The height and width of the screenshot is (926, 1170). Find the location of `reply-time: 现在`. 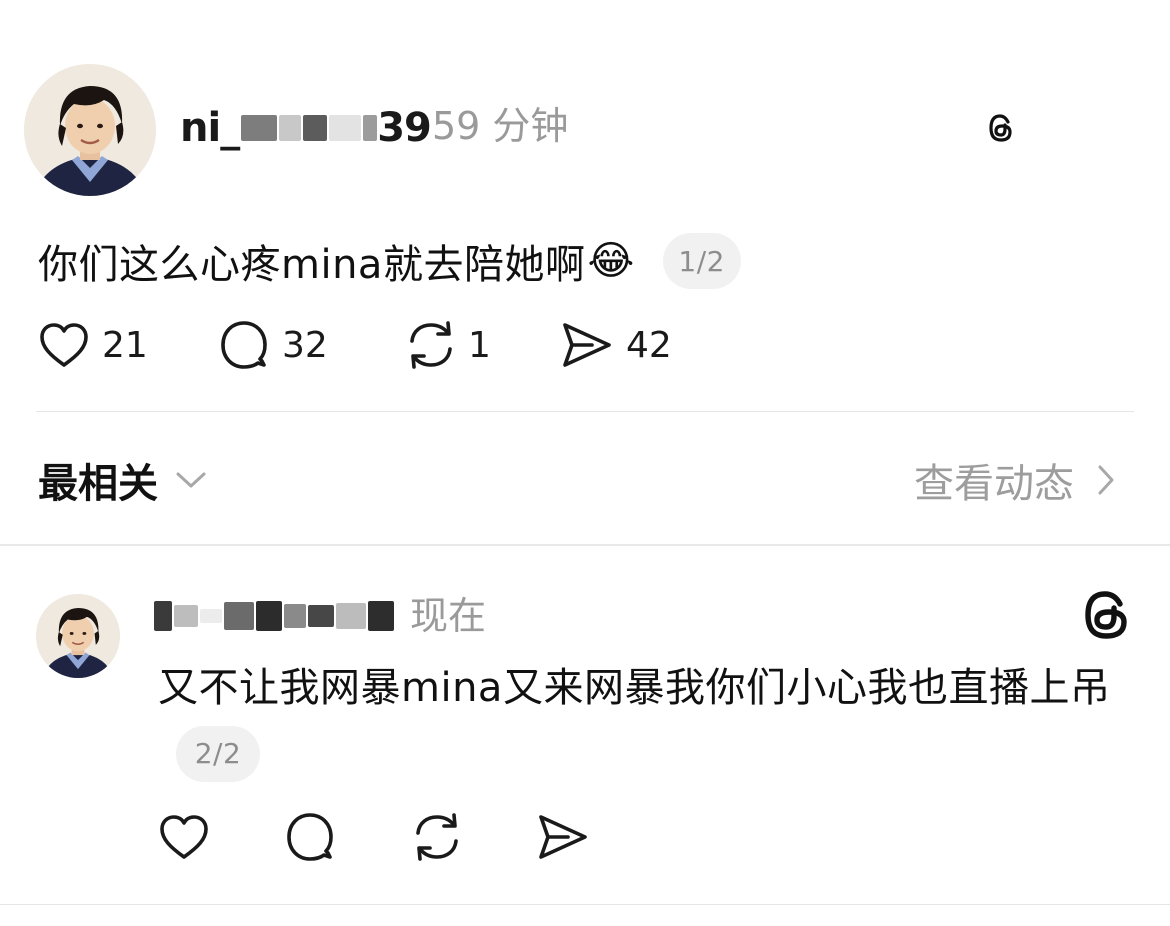

reply-time: 现在 is located at coordinates (448, 616).